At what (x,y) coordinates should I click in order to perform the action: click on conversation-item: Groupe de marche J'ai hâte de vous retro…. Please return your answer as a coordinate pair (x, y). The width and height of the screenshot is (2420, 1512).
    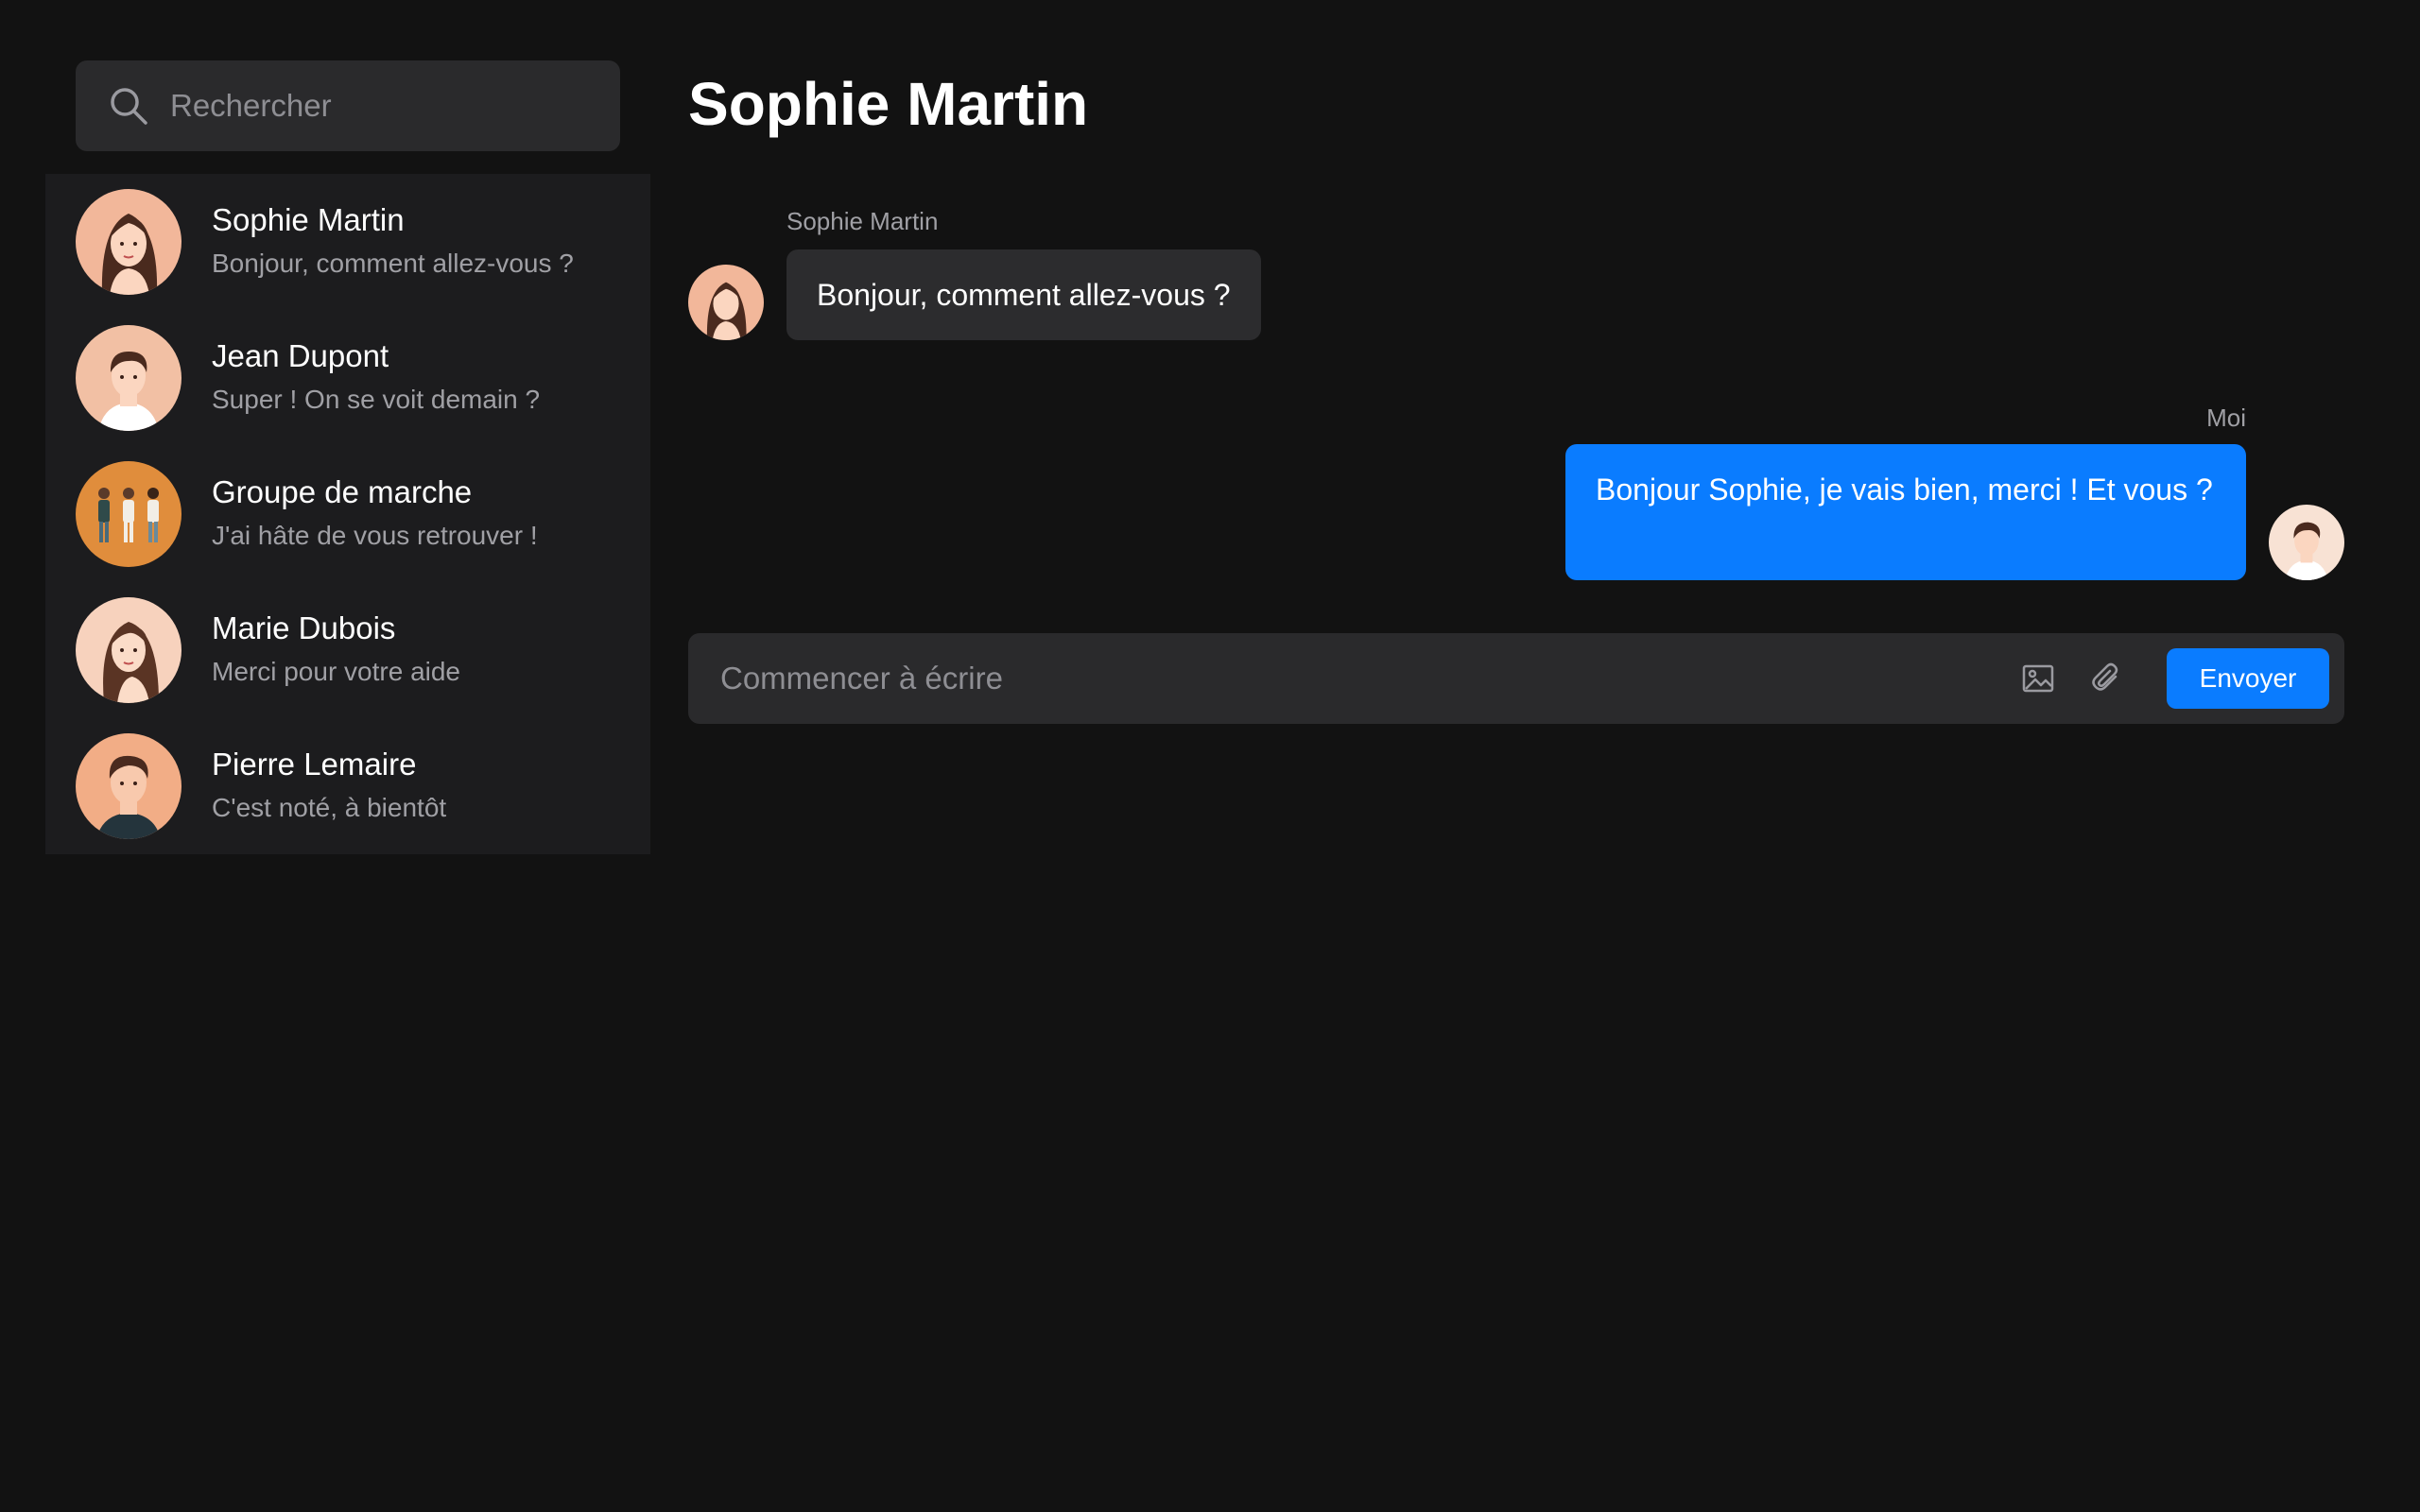
    Looking at the image, I should click on (347, 514).